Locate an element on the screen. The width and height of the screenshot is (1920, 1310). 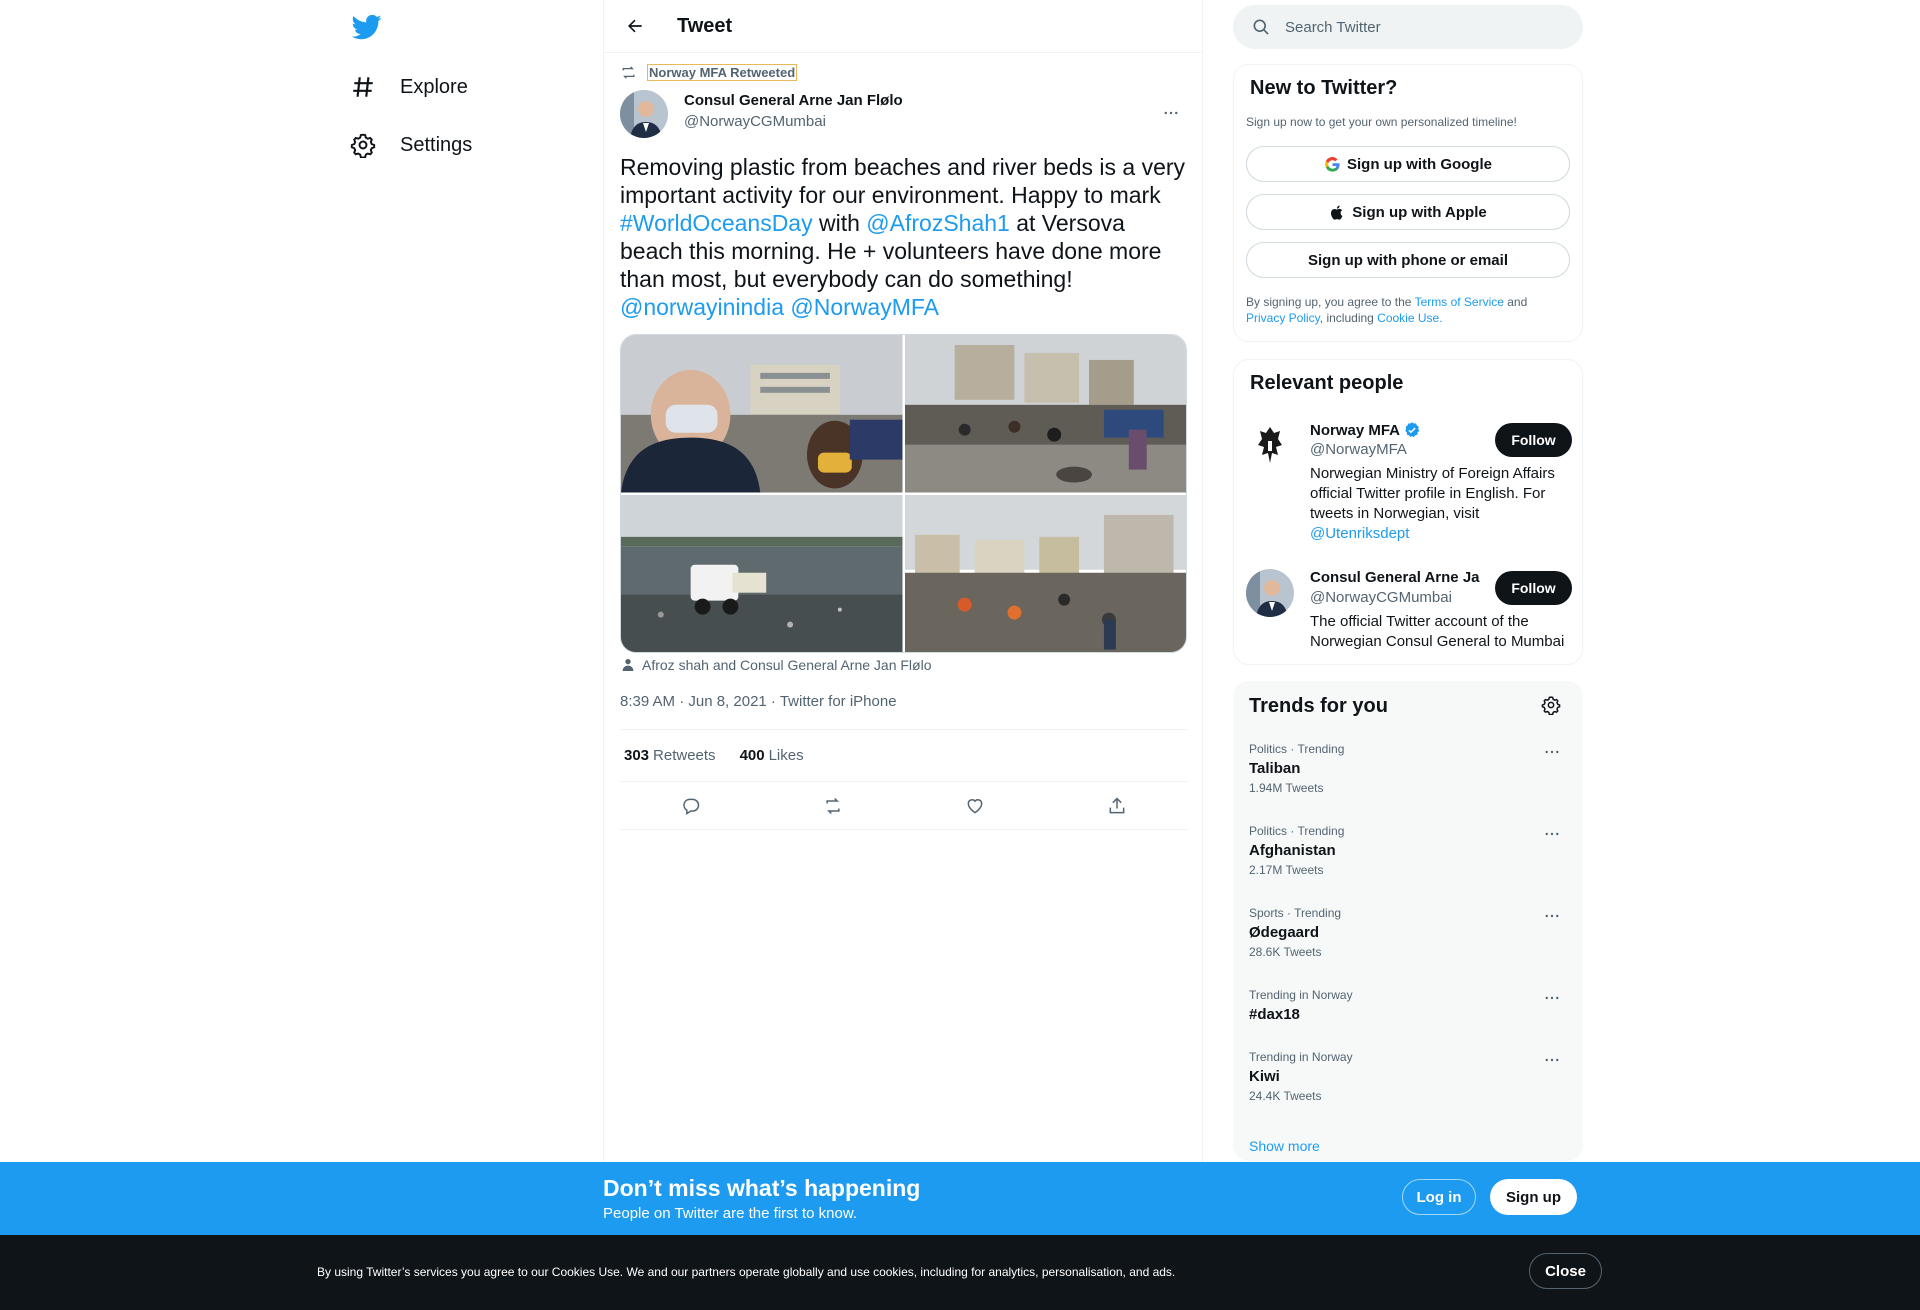
trend-name: Kiwi is located at coordinates (1264, 1076).